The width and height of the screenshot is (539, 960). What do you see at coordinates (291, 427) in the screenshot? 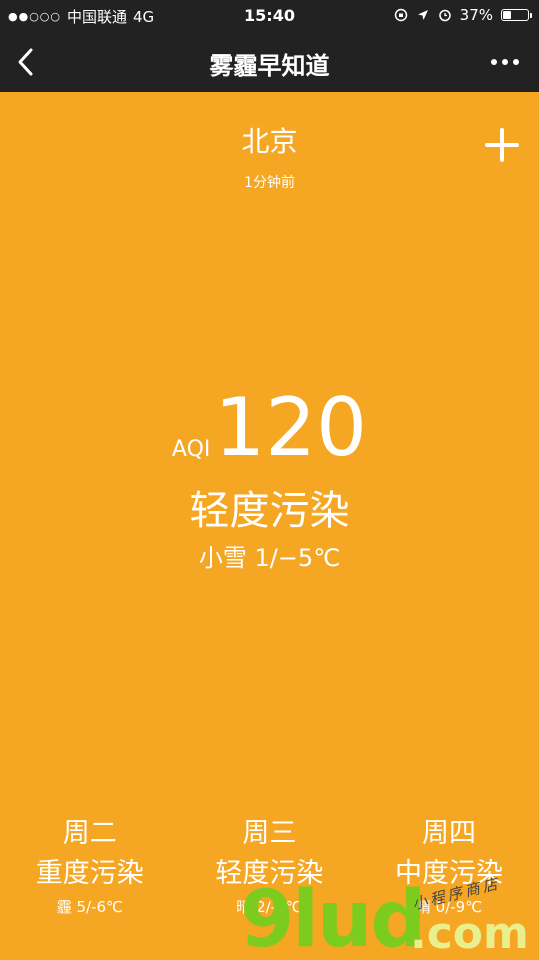
I see `aqi-value: 120` at bounding box center [291, 427].